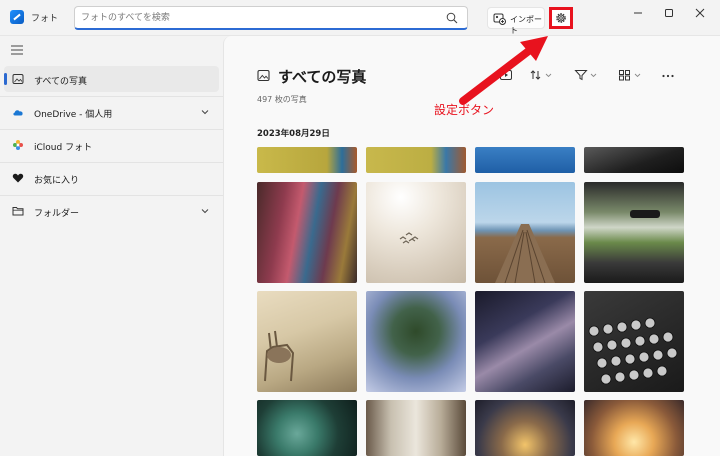  Describe the element at coordinates (542, 75) in the screenshot. I see `sort-icon` at that location.